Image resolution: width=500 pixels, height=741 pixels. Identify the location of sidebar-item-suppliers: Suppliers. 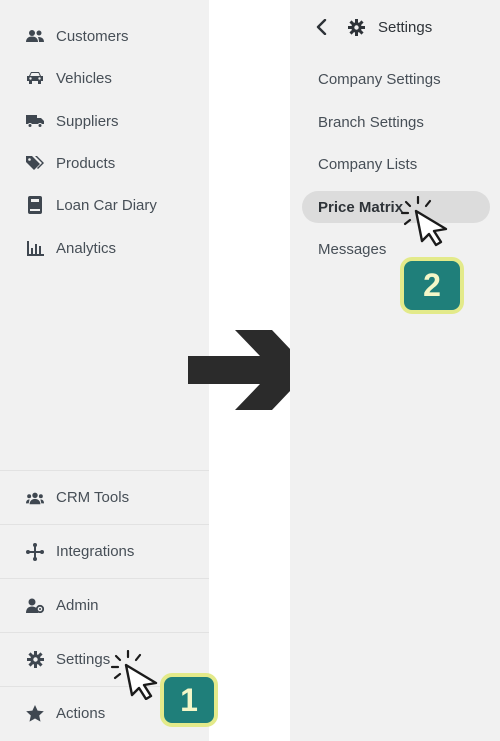
(104, 121).